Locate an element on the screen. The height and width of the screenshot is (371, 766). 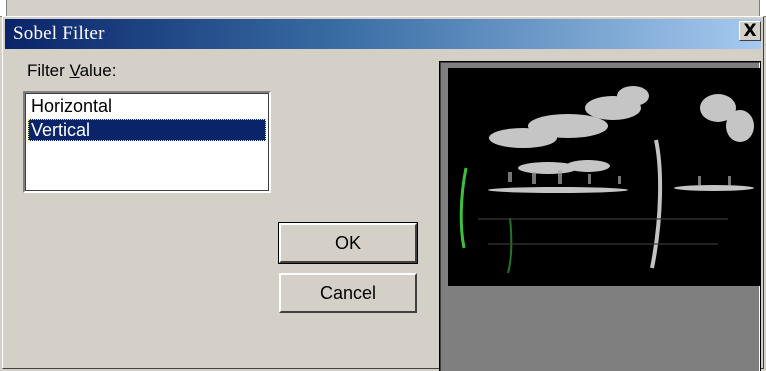
close-icon: X is located at coordinates (750, 30).